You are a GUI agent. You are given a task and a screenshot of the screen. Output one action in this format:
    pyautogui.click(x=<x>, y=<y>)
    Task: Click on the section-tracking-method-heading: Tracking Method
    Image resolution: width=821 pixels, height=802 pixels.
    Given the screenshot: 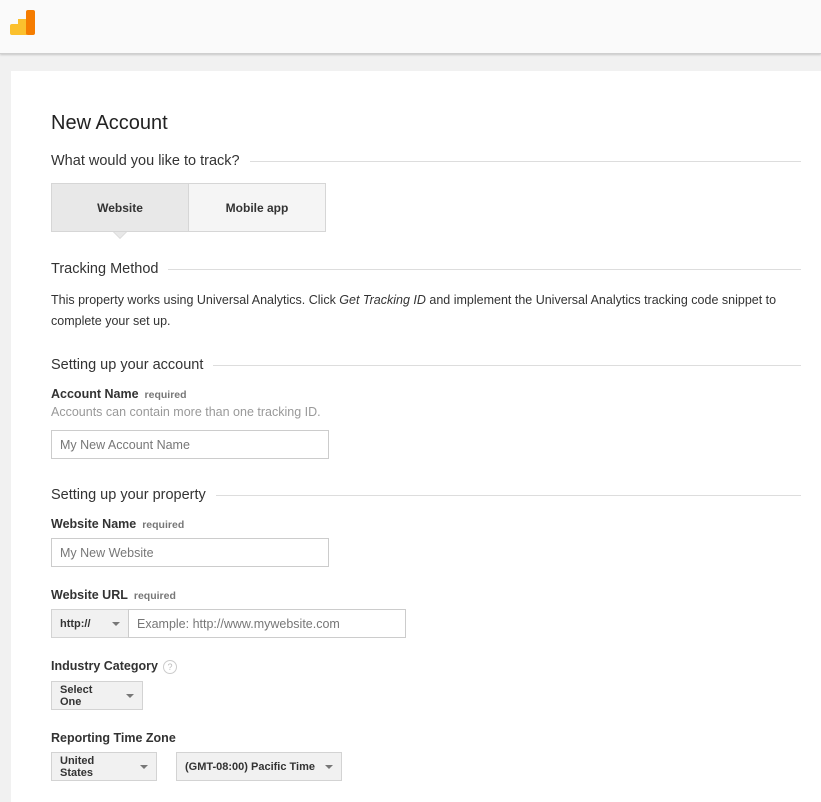 What is the action you would take?
    pyautogui.click(x=105, y=269)
    